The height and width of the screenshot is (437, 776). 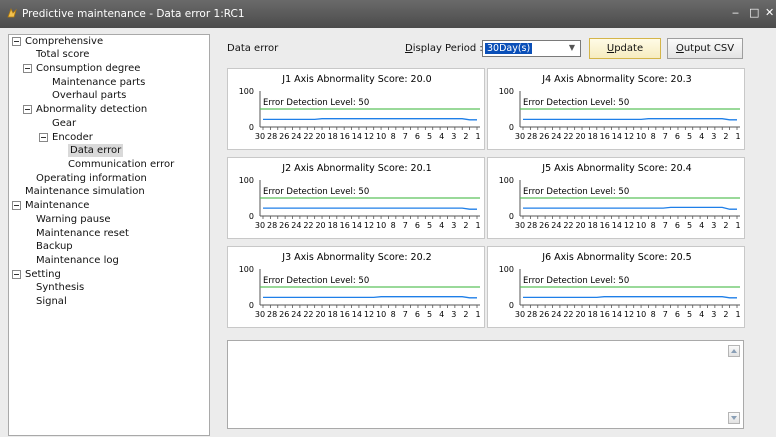 What do you see at coordinates (64, 123) in the screenshot?
I see `tree-item-gear: Gear` at bounding box center [64, 123].